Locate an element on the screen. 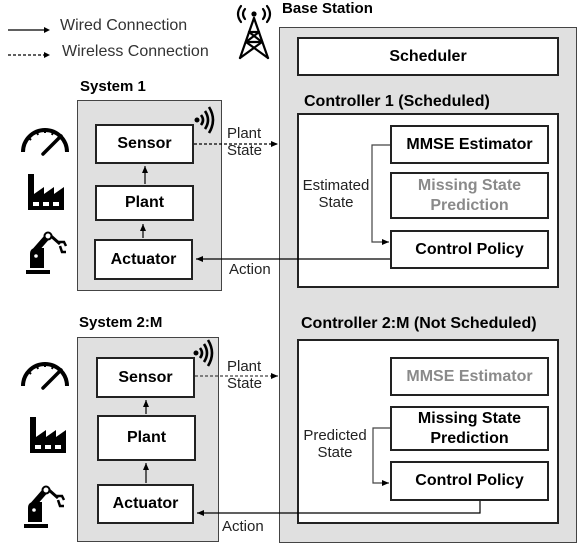  system-2-actuator-block: Actuator is located at coordinates (145, 504).